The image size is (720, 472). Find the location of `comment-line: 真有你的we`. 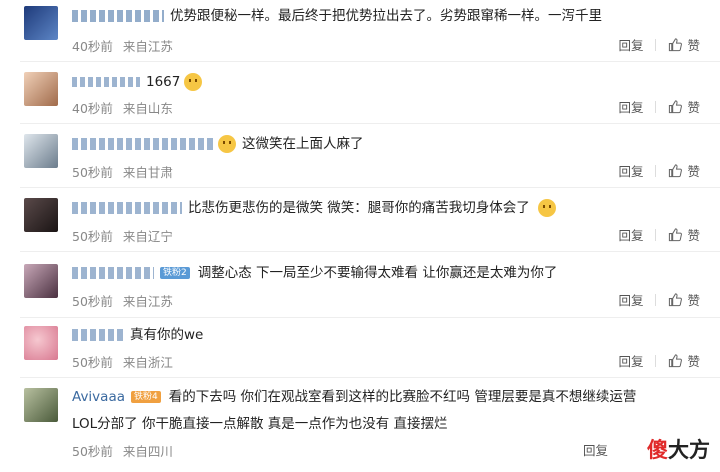

comment-line: 真有你的we is located at coordinates (137, 335).